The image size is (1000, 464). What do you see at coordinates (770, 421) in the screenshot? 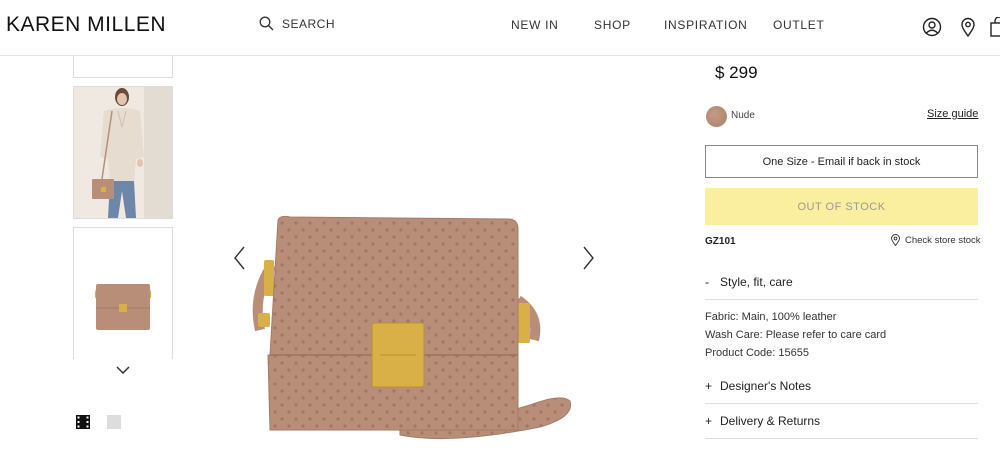
I see `accordion-delivery-label: Delivery & Returns` at bounding box center [770, 421].